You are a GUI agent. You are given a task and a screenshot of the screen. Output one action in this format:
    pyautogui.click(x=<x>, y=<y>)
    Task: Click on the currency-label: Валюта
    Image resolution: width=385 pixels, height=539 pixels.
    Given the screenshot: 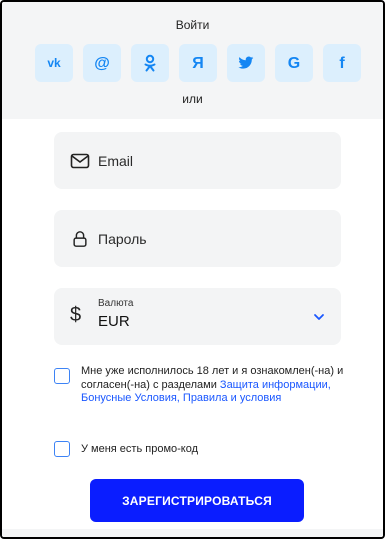 What is the action you would take?
    pyautogui.click(x=116, y=303)
    